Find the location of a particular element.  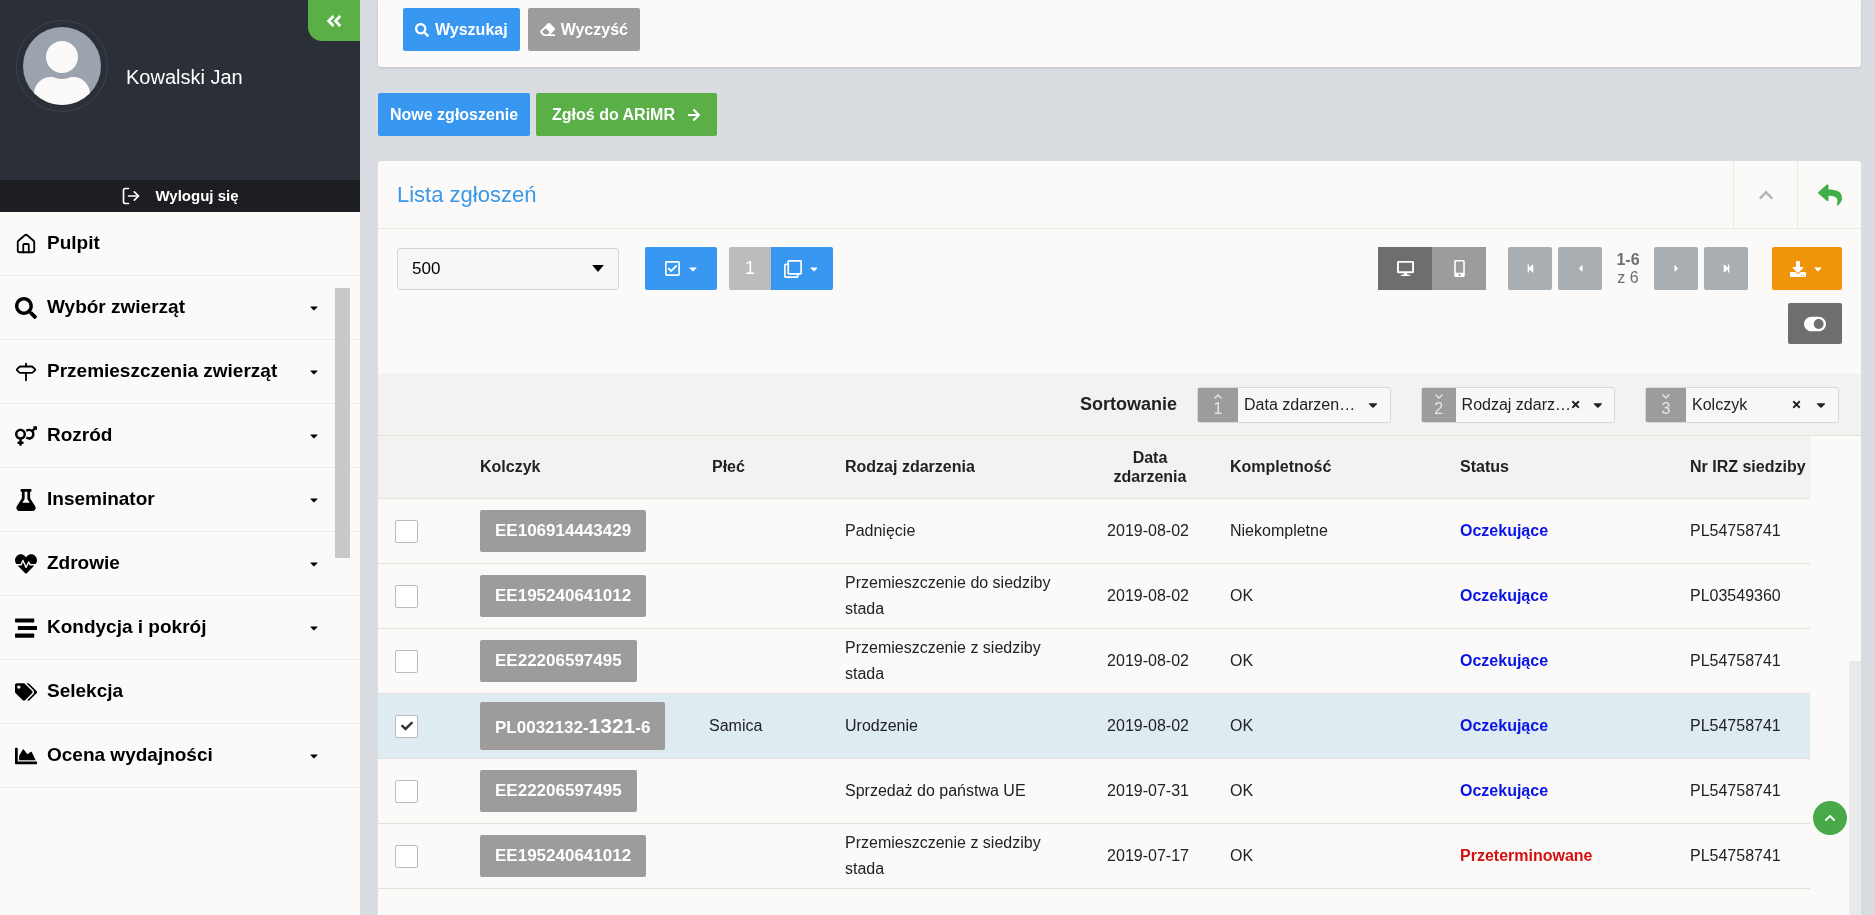

tags-icon is located at coordinates (26, 691).